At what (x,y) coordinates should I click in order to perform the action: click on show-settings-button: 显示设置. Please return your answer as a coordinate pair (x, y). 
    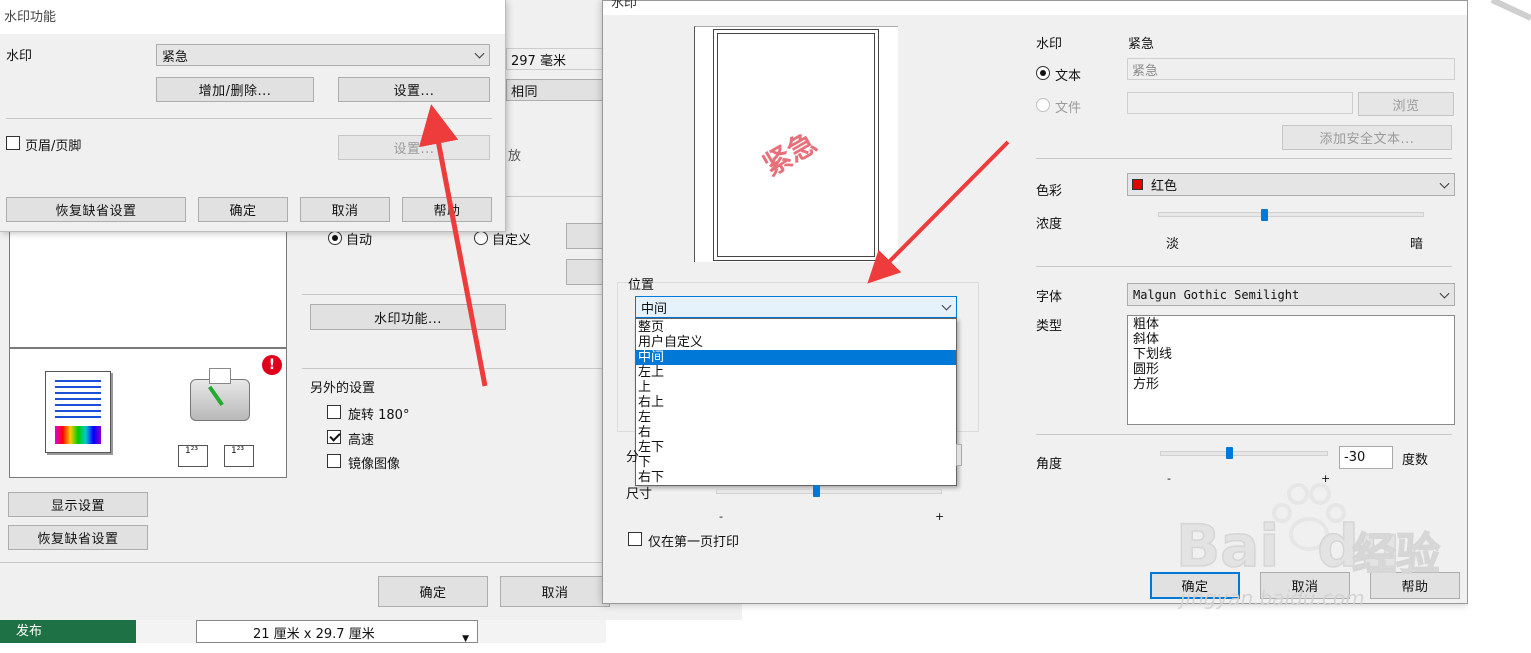
    Looking at the image, I should click on (78, 504).